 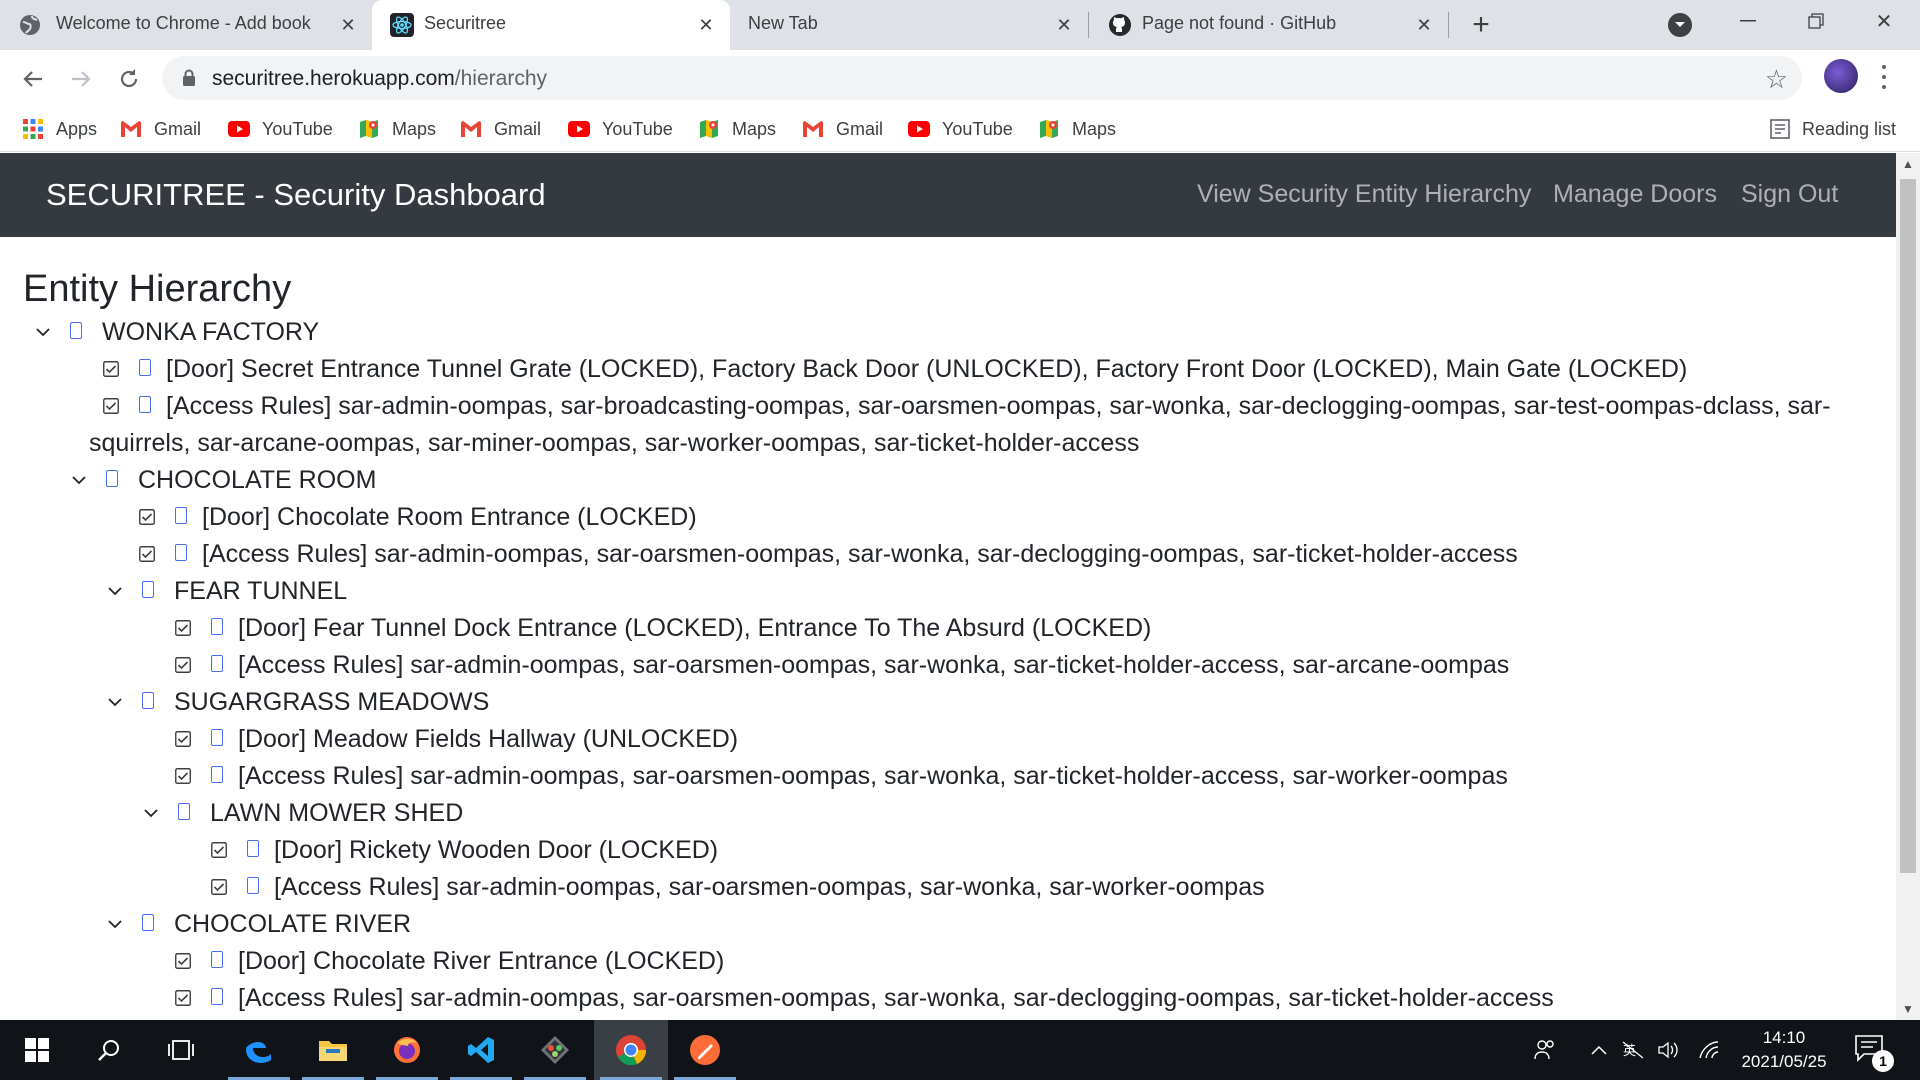 I want to click on gitkraken-icon, so click(x=555, y=1050).